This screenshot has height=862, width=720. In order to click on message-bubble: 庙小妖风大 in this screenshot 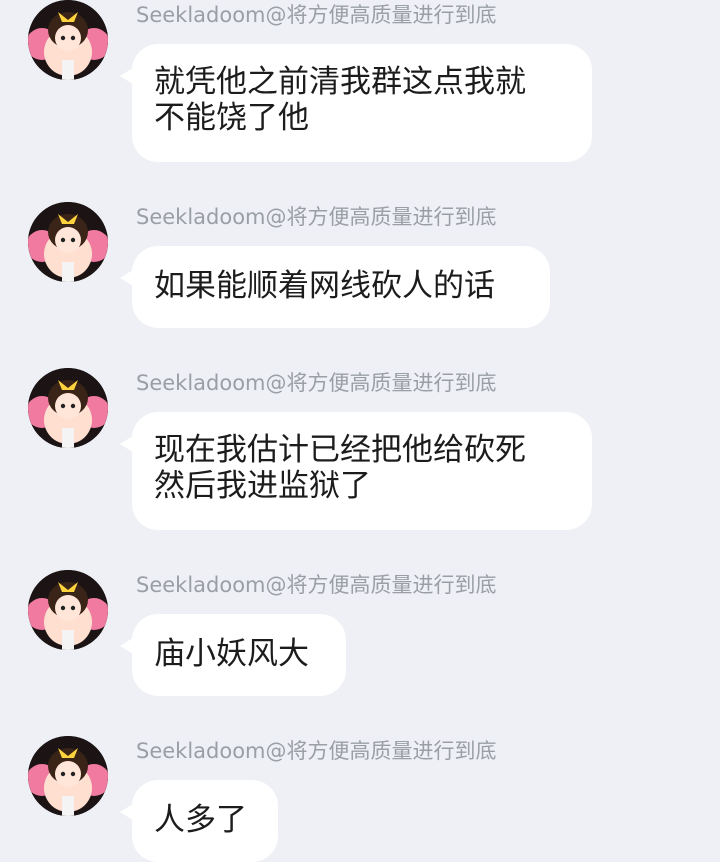, I will do `click(233, 655)`.